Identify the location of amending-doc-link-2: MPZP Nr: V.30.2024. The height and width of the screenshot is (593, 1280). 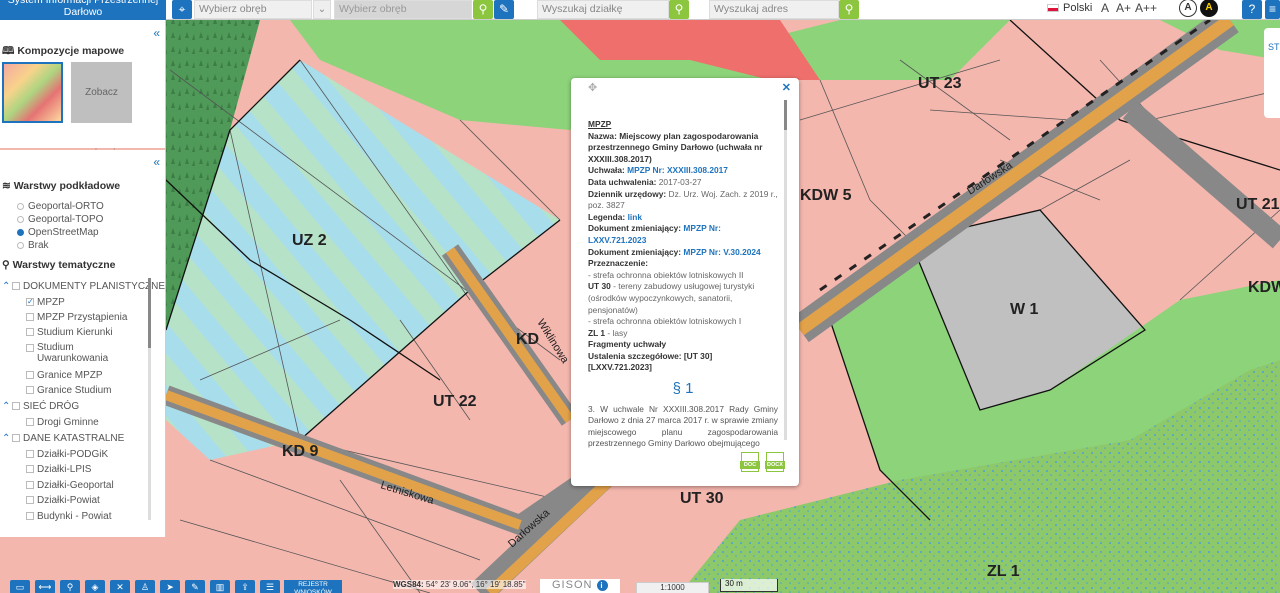
(721, 252).